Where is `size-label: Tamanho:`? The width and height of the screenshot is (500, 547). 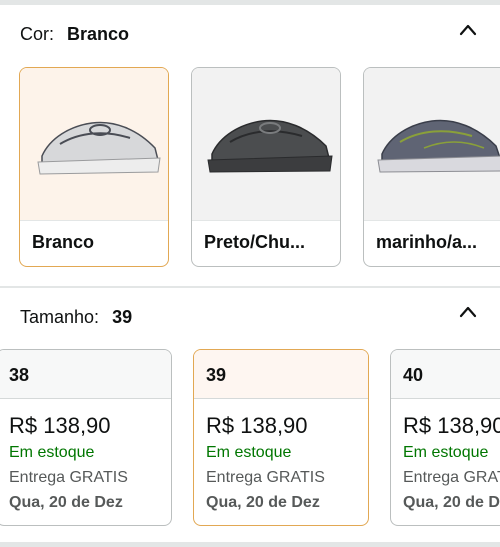
size-label: Tamanho: is located at coordinates (60, 317).